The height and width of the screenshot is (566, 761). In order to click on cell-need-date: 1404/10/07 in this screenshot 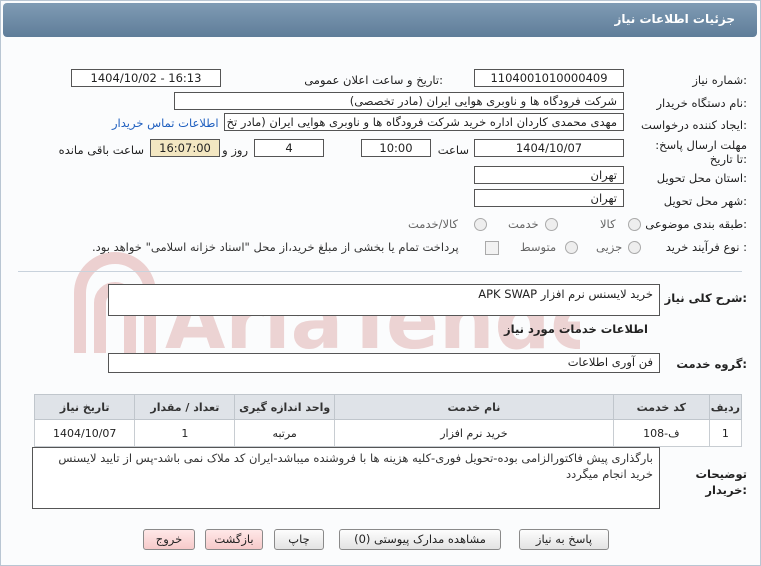, I will do `click(84, 433)`.